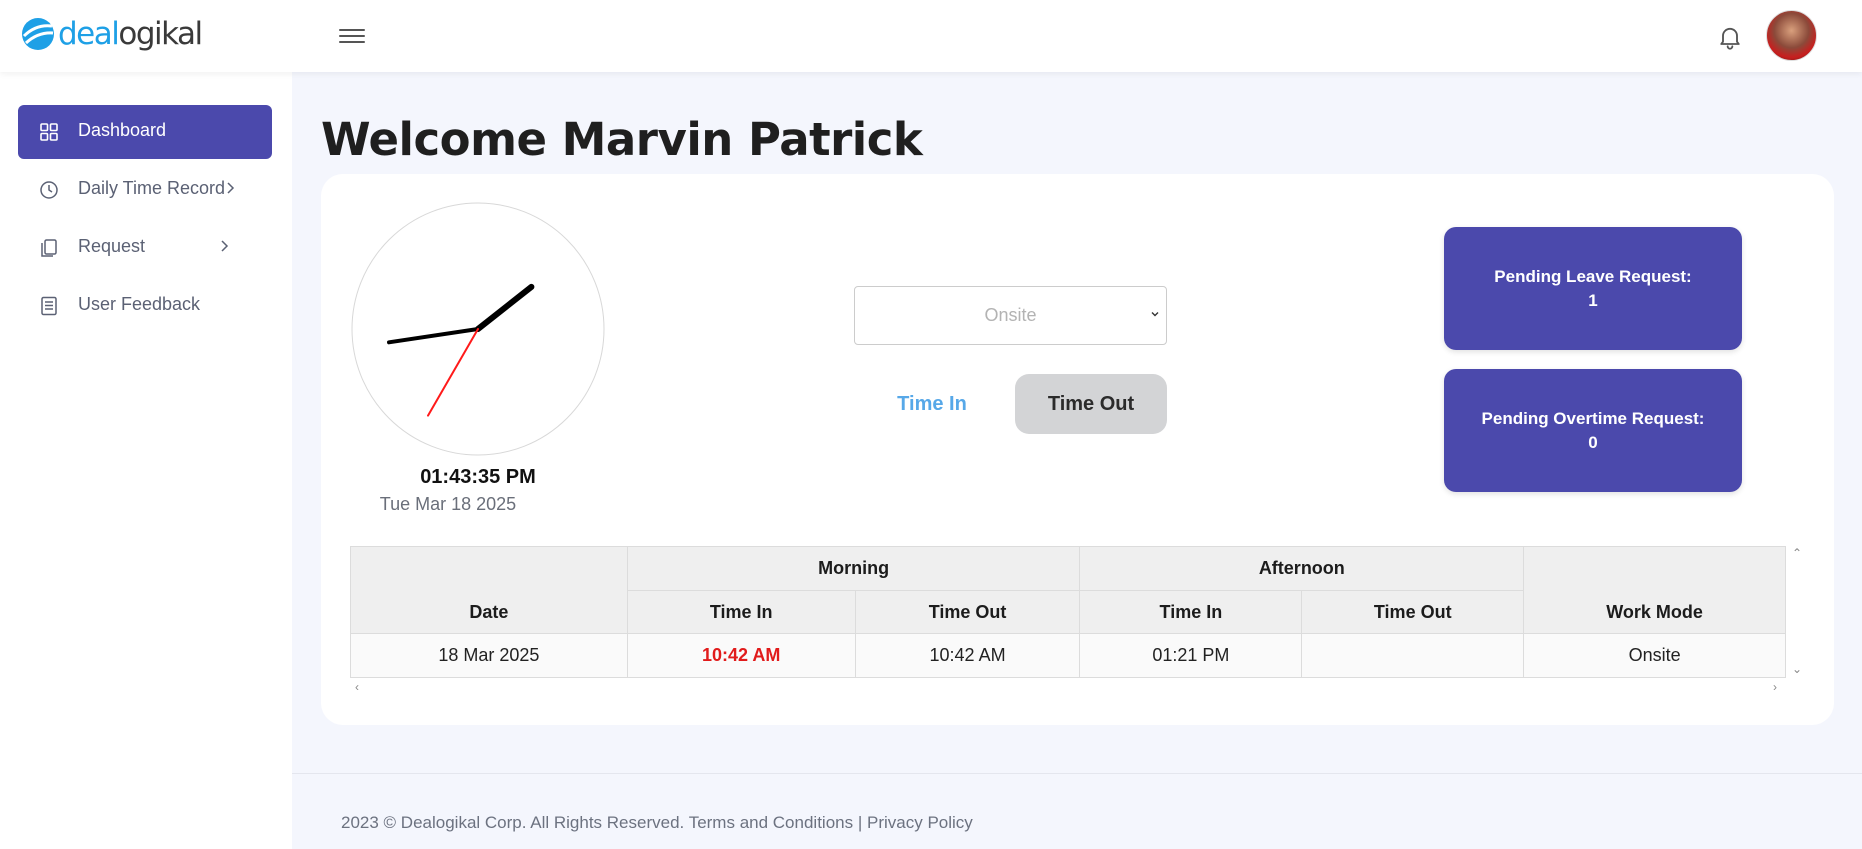 Image resolution: width=1862 pixels, height=849 pixels. I want to click on terms-link: Terms and Conditions, so click(771, 822).